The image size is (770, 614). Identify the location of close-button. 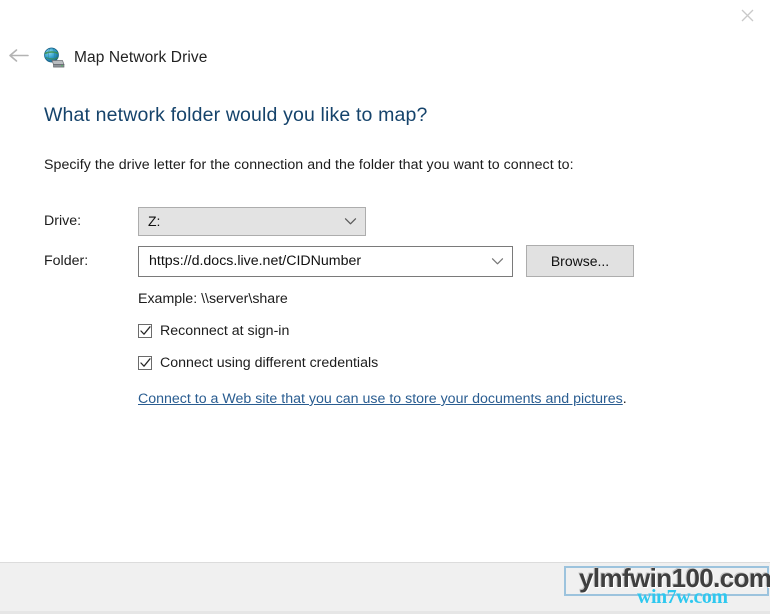
(747, 15).